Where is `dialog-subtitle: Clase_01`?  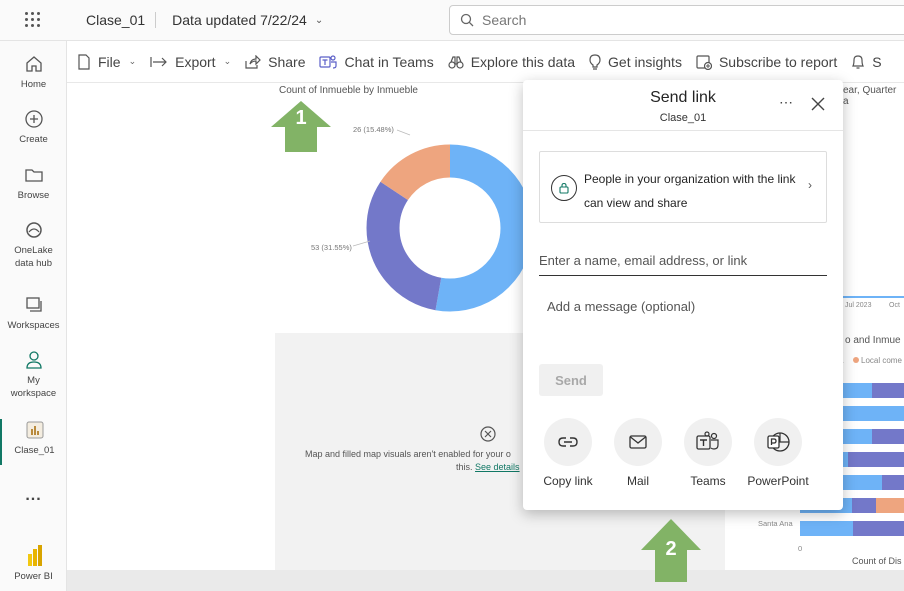
dialog-subtitle: Clase_01 is located at coordinates (683, 118).